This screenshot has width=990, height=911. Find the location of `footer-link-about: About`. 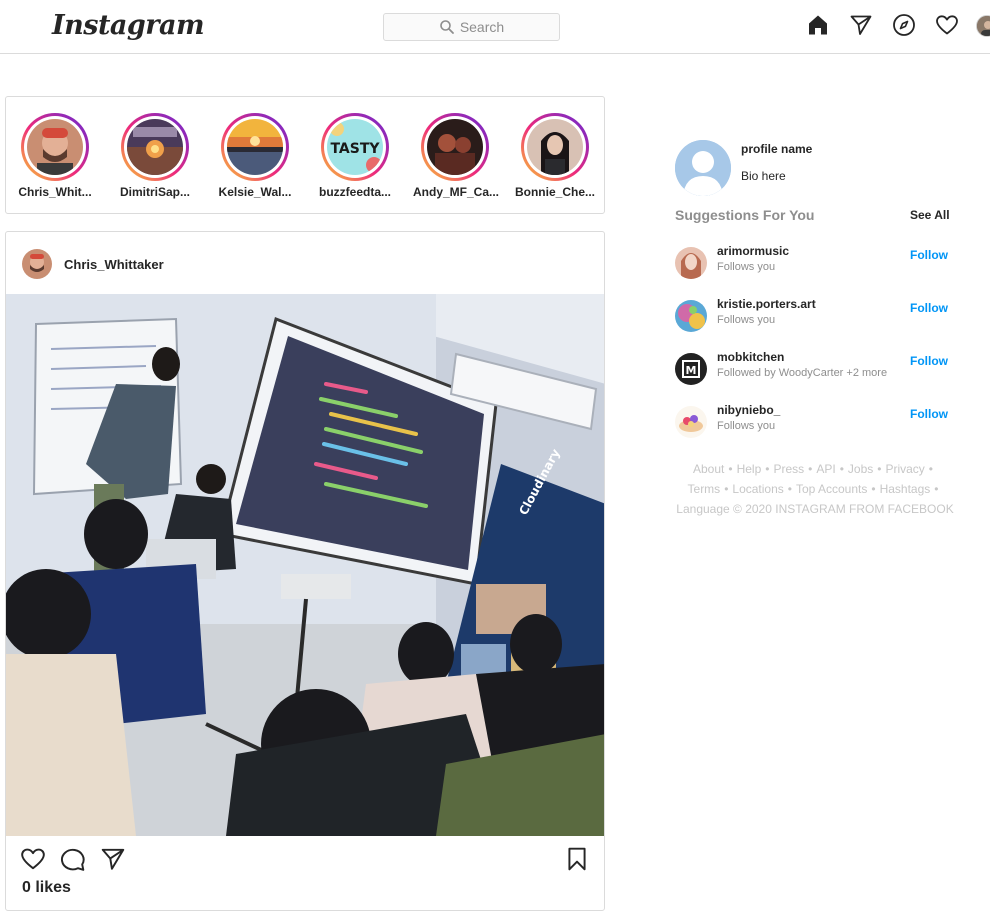

footer-link-about: About is located at coordinates (708, 469).